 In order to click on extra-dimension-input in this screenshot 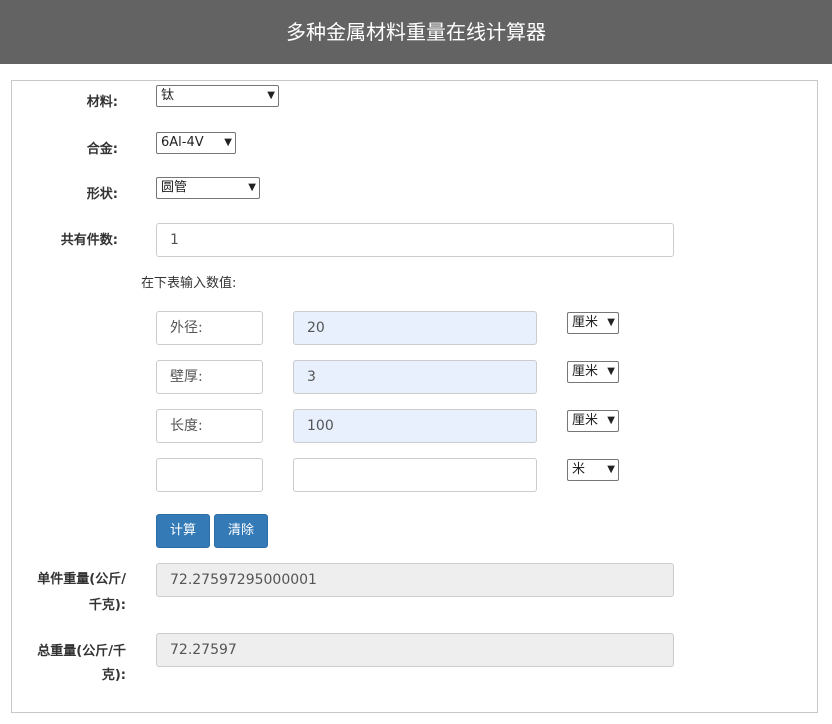, I will do `click(415, 475)`.